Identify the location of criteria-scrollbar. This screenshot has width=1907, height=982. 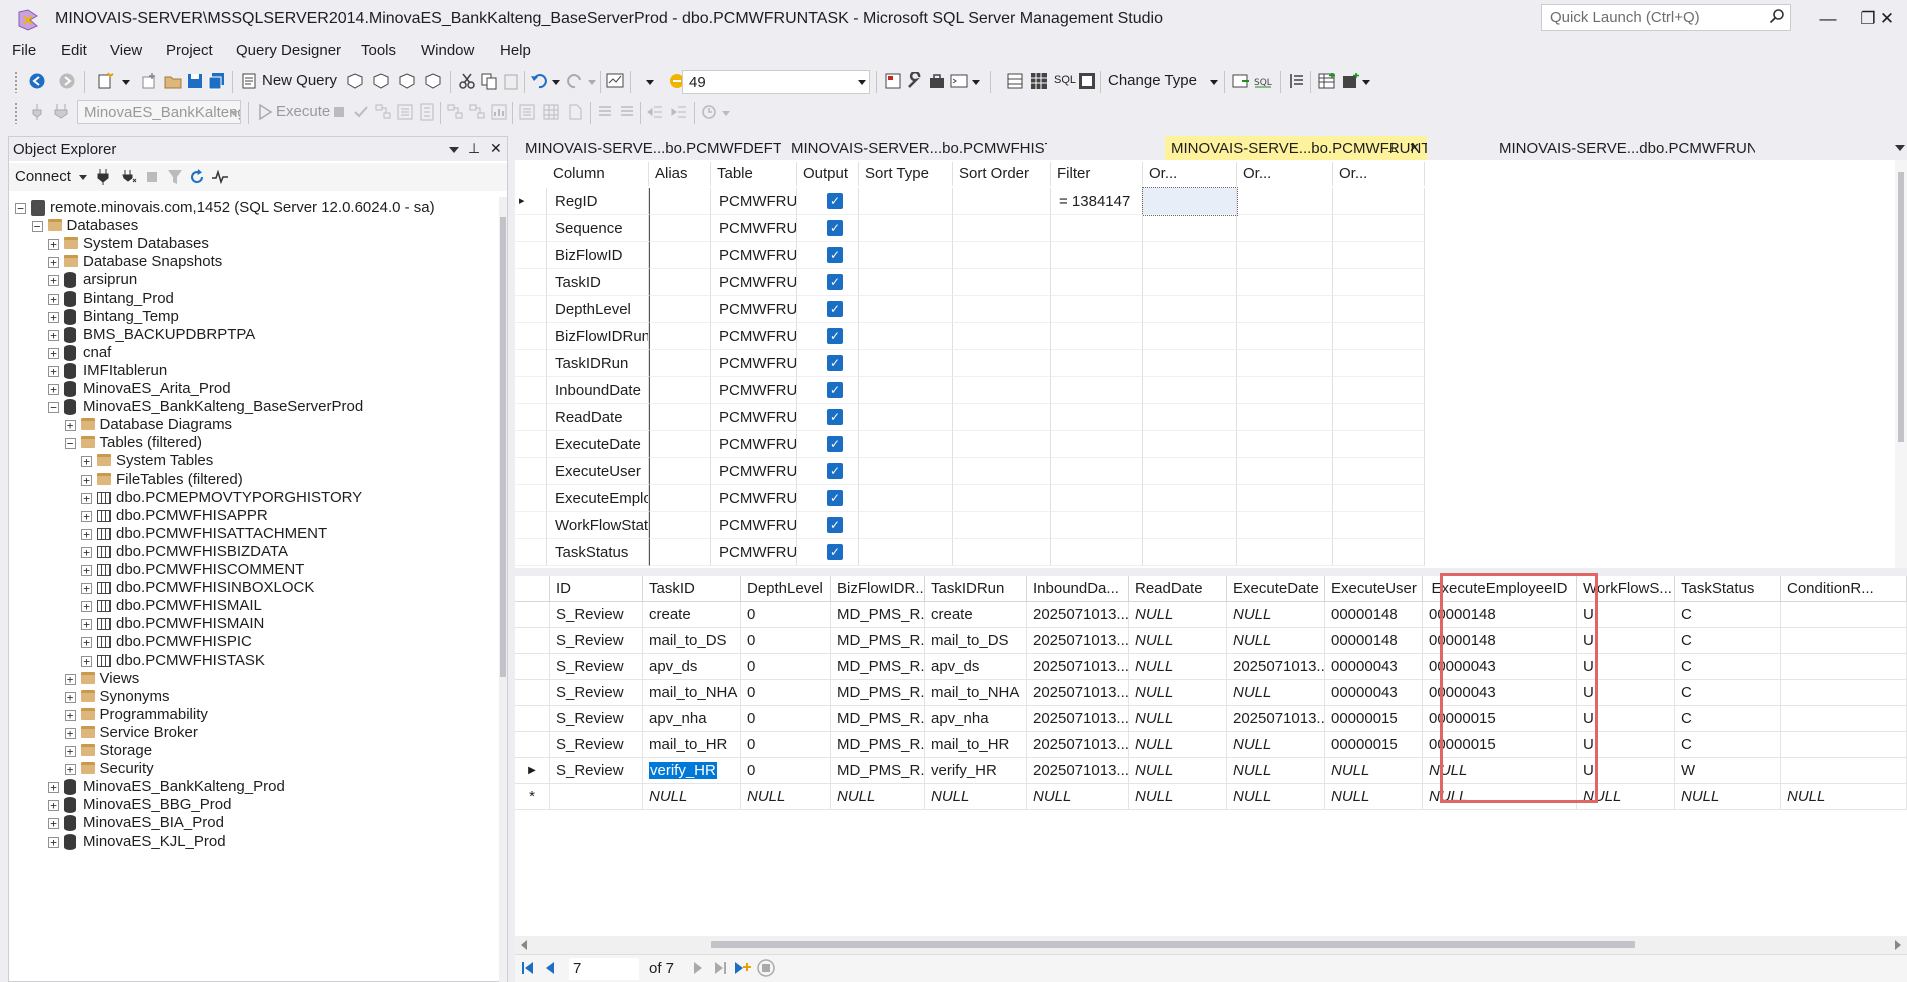
(1901, 364).